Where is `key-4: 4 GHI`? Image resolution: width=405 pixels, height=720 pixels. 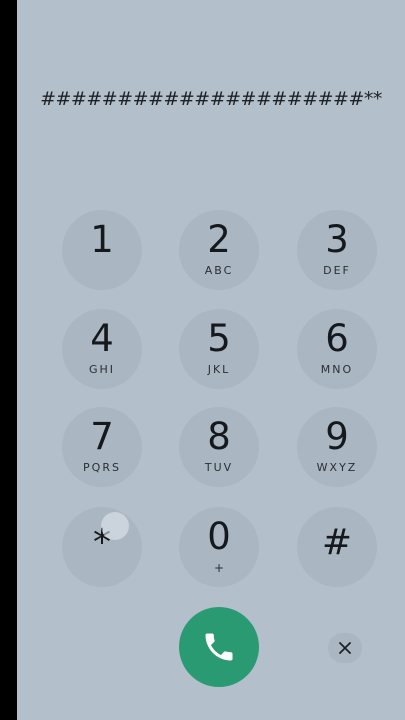 key-4: 4 GHI is located at coordinates (102, 349).